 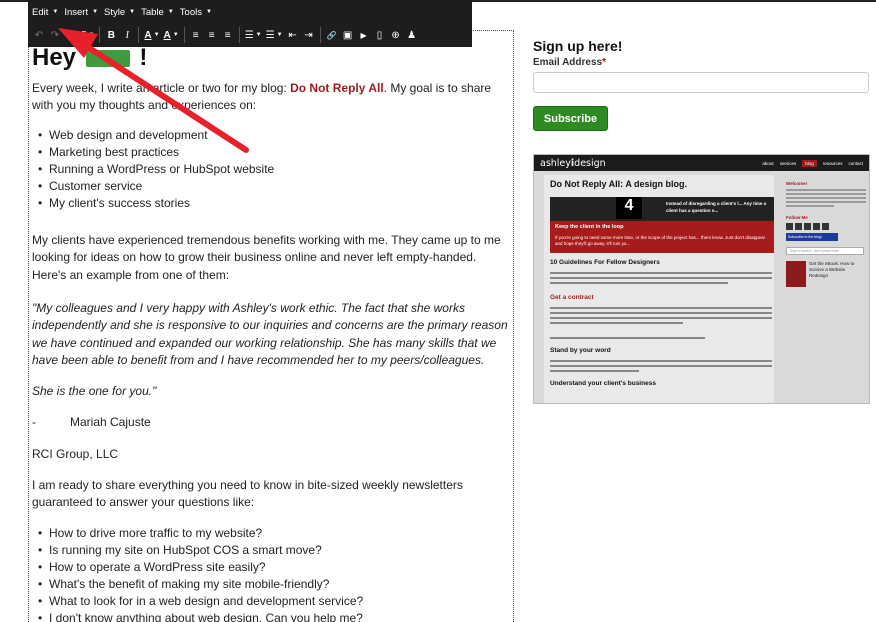 I want to click on testimonial-author: - Mariah Cajuste, so click(x=270, y=422).